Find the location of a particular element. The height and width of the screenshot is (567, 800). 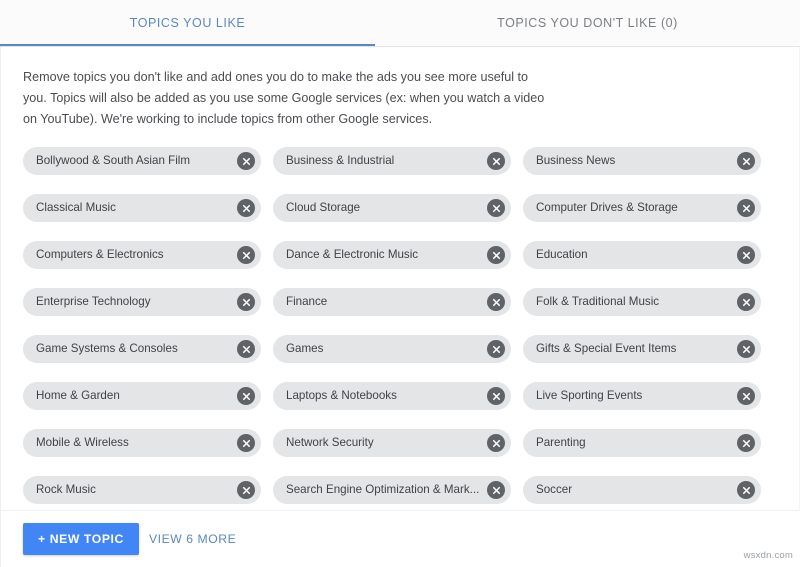

topic-chip-label: Dance & Electronic Music is located at coordinates (352, 254).